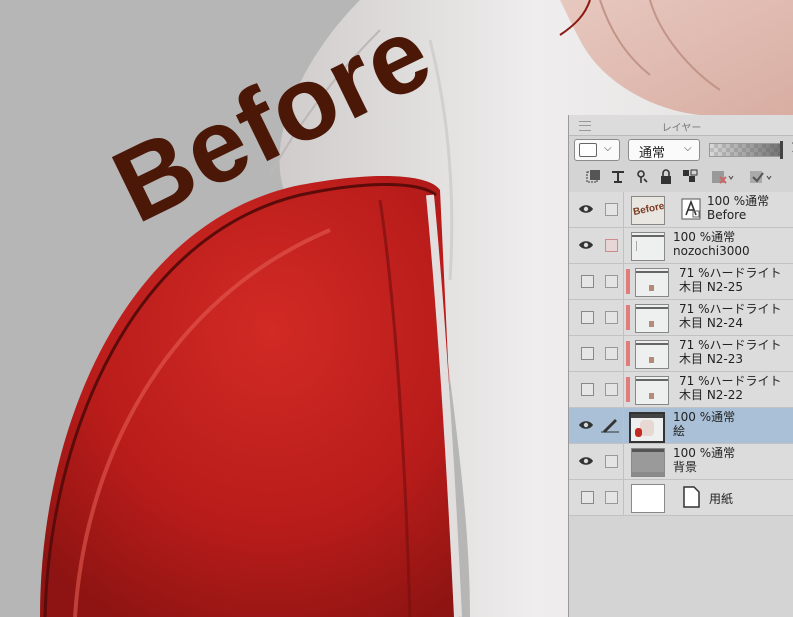 Image resolution: width=793 pixels, height=617 pixels. Describe the element at coordinates (594, 177) in the screenshot. I see `new-raster-layer-icon` at that location.